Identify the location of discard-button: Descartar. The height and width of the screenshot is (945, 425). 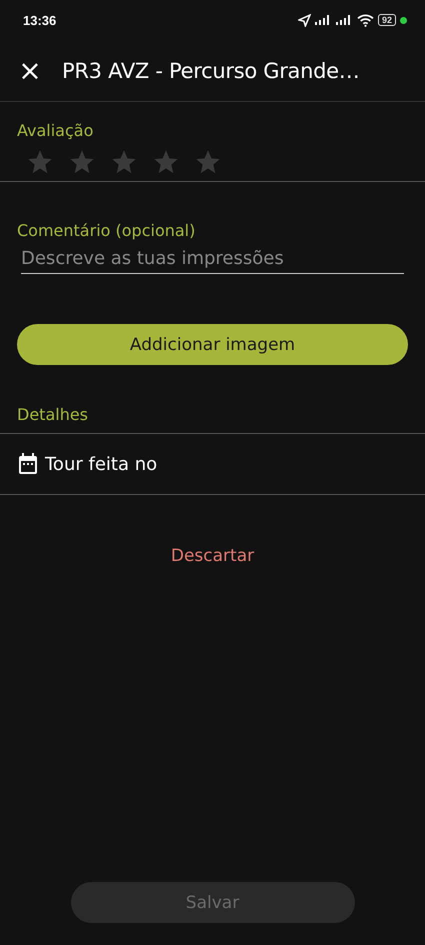
(212, 556).